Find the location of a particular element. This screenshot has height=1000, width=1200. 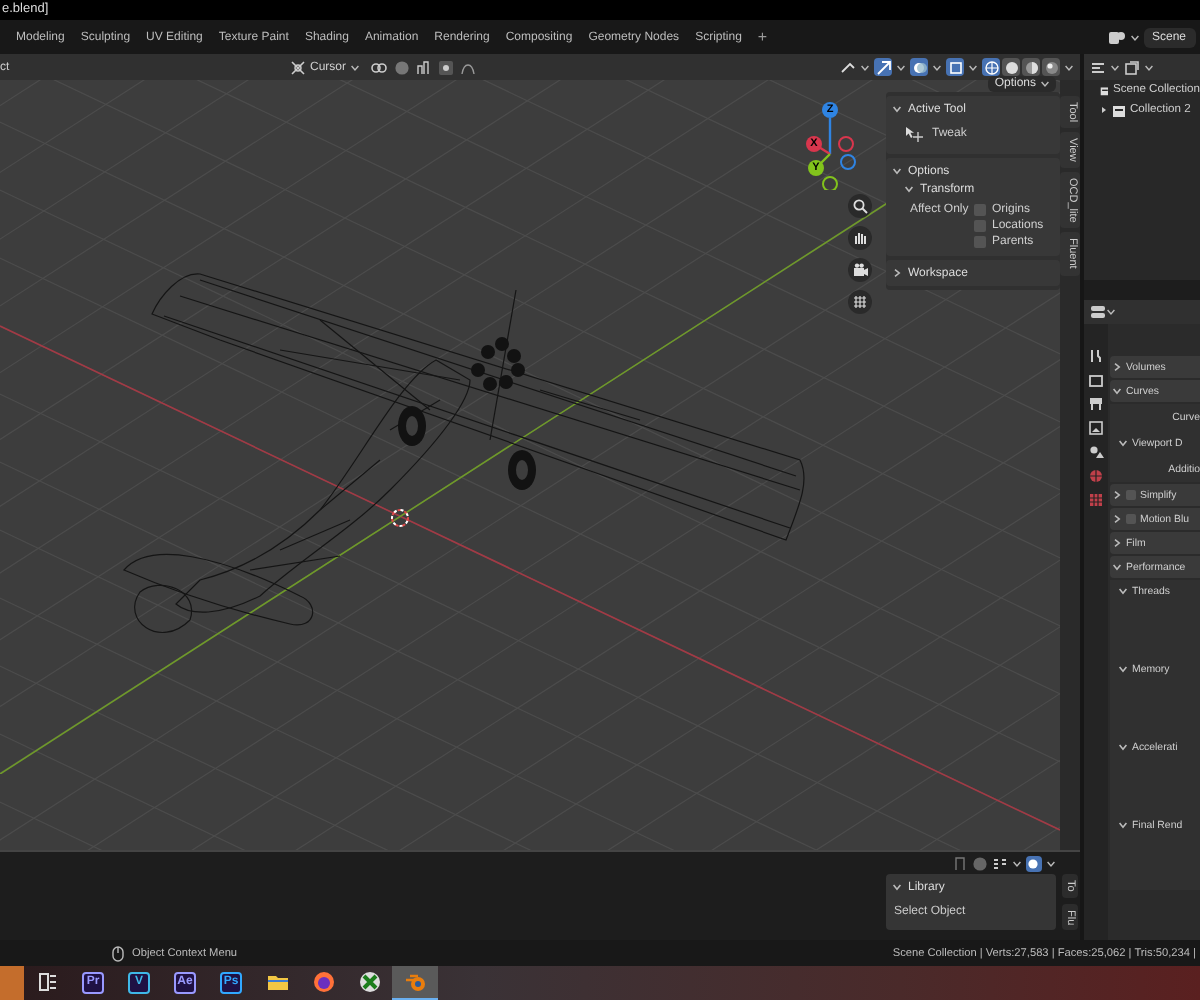

falloff-curve-icon is located at coordinates (468, 67).